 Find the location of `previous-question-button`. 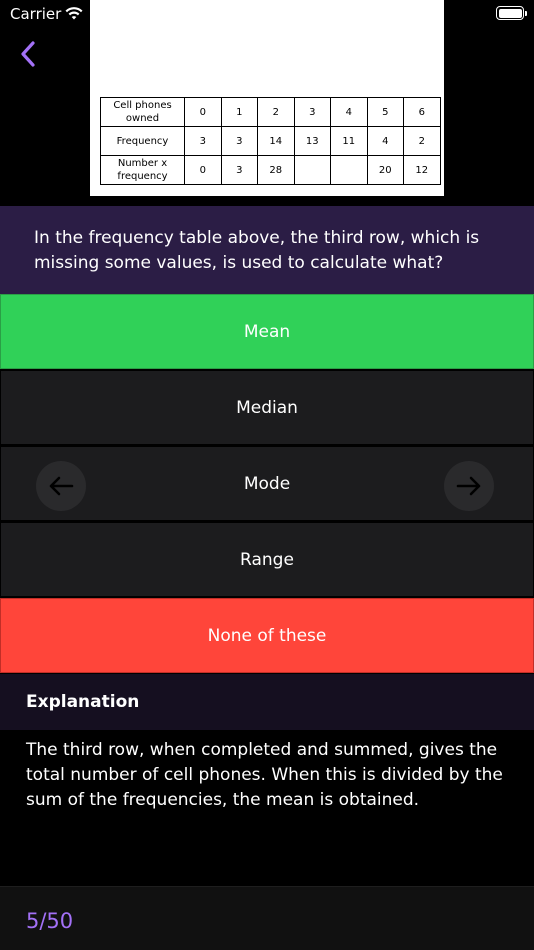

previous-question-button is located at coordinates (61, 486).